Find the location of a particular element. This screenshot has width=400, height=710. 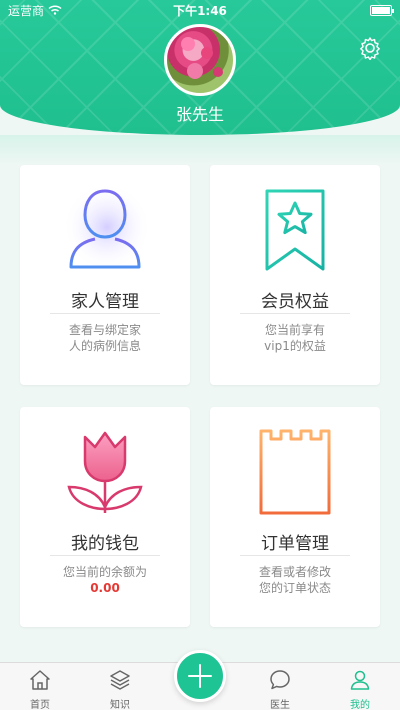

tab-label: 医生 is located at coordinates (280, 705).